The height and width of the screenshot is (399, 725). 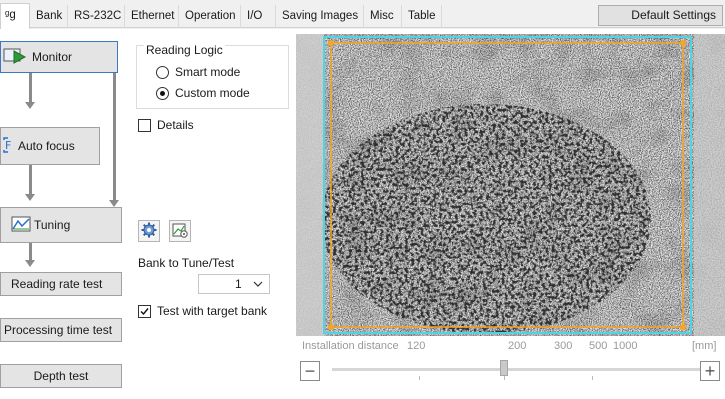 I want to click on monitor-button: Monitor, so click(x=59, y=57).